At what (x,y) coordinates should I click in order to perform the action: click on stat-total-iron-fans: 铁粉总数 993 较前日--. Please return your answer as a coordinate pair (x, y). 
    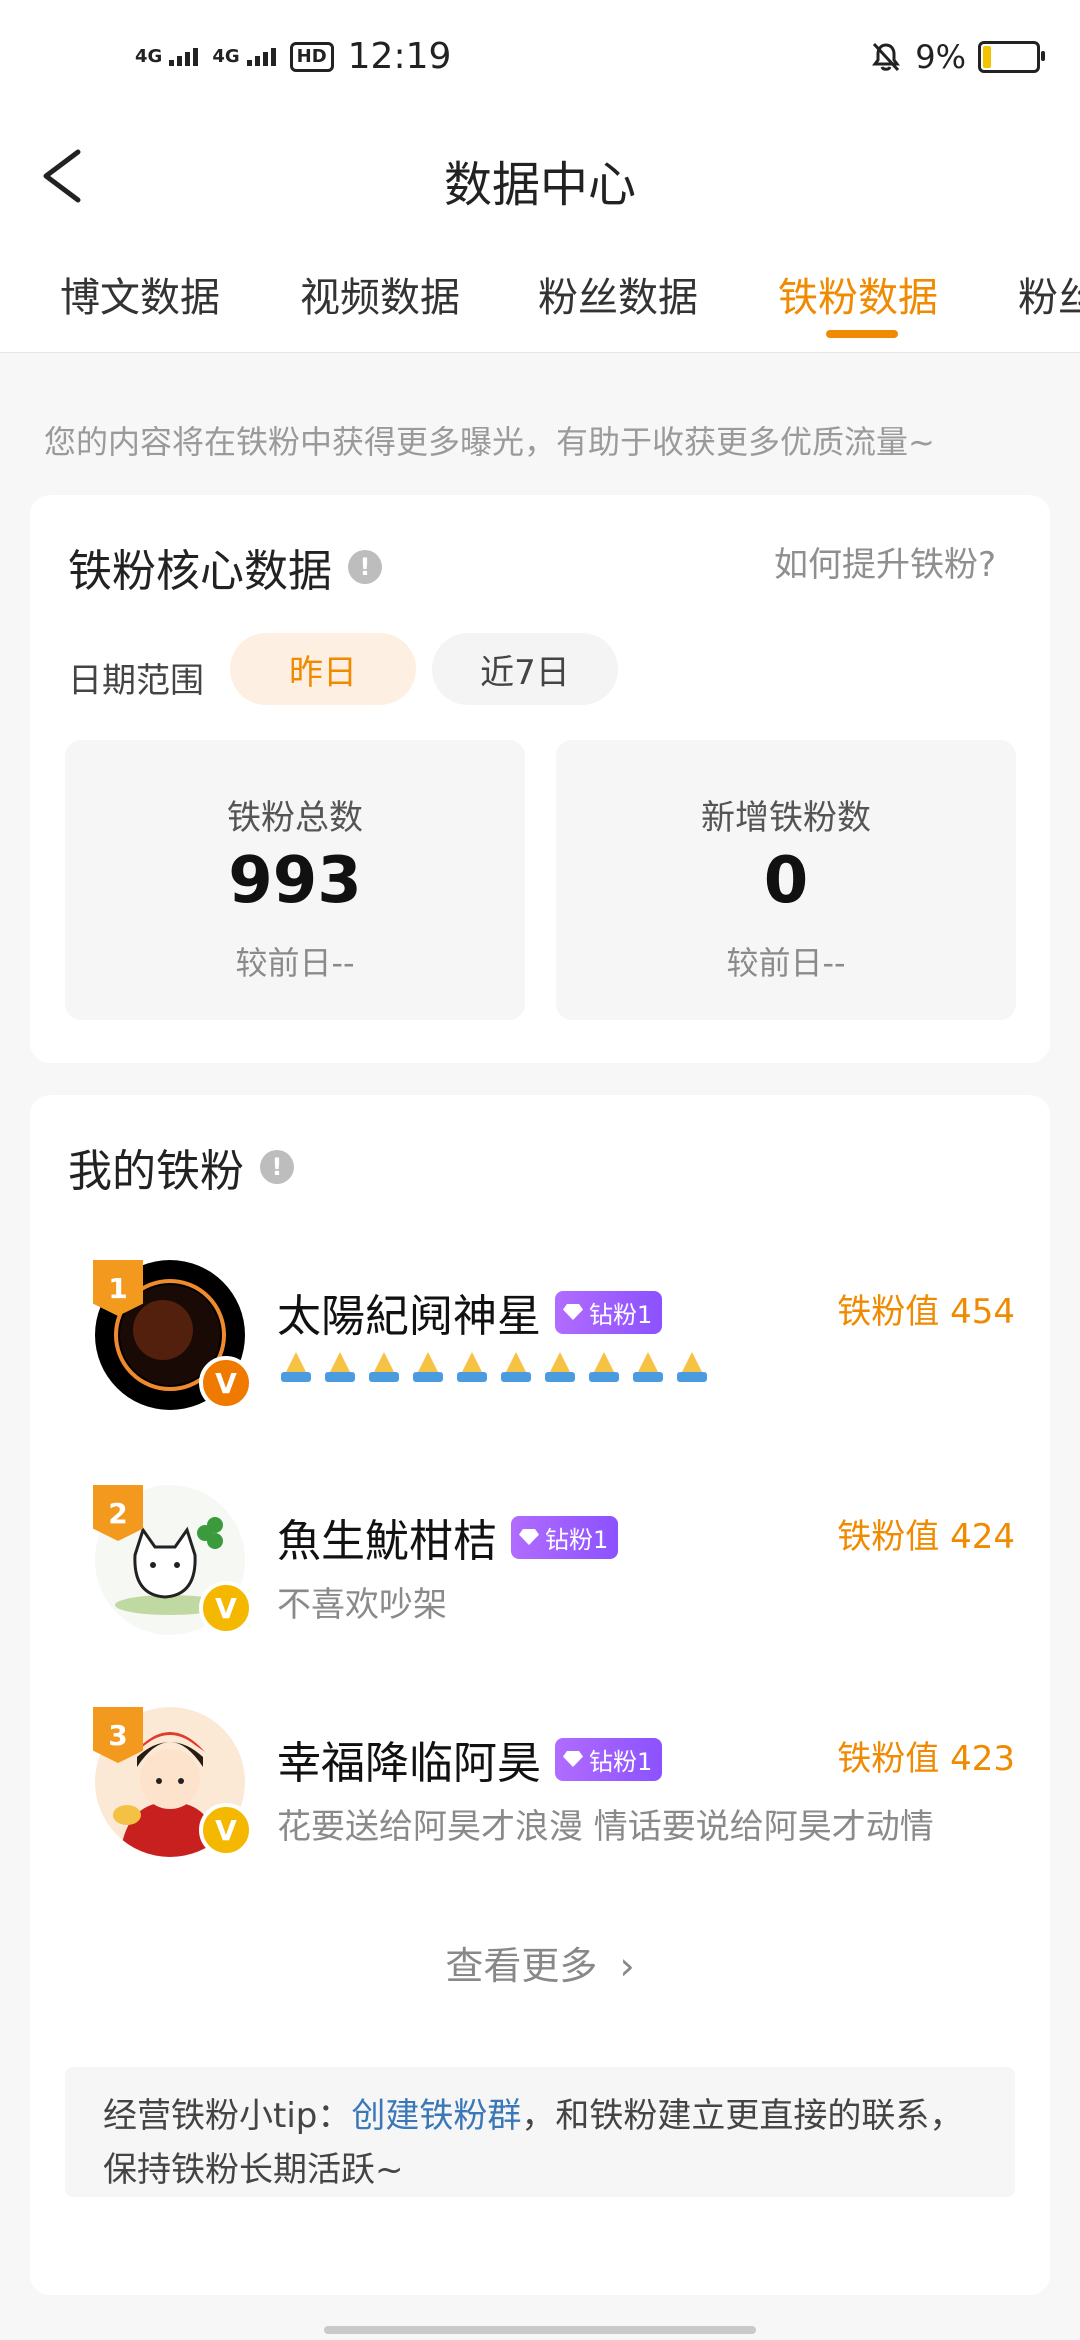
    Looking at the image, I should click on (295, 880).